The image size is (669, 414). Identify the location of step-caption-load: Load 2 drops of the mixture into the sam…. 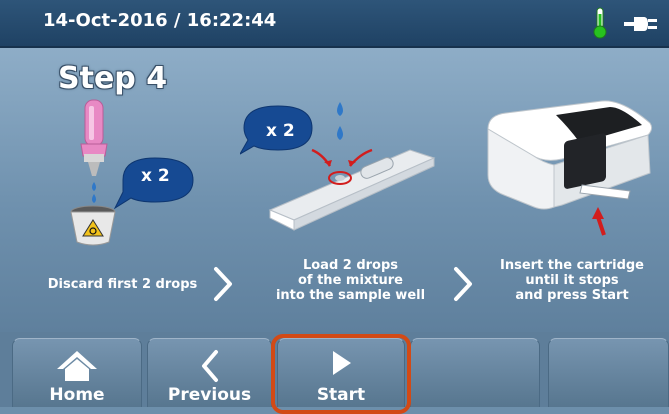
(350, 280).